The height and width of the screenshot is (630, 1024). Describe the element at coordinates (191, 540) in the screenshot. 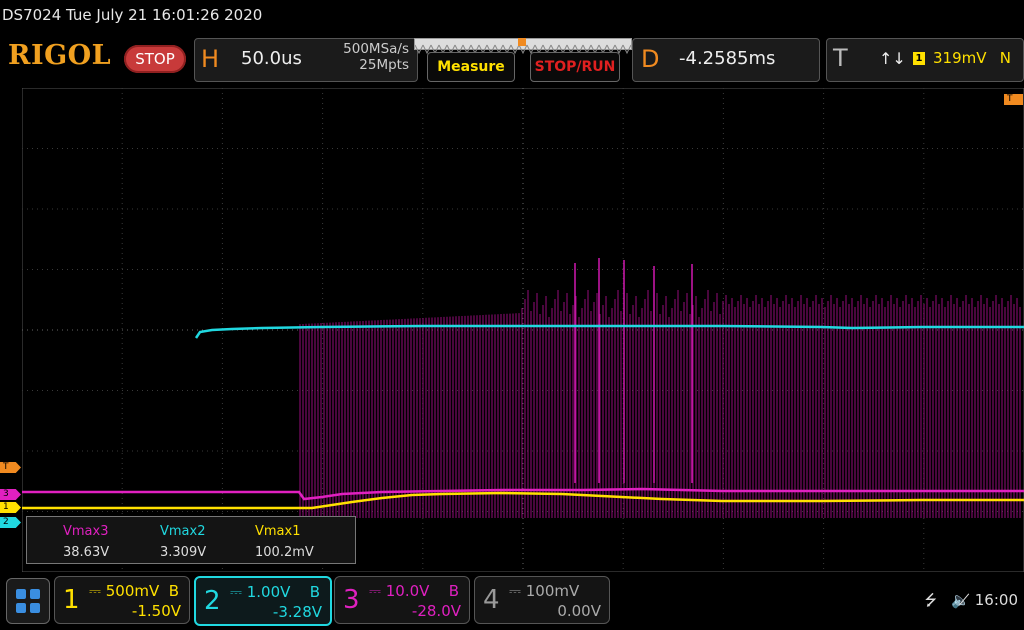

I see `measurement-panel: Vmax3 38.63V Vmax2 3.309V Vmax1 100.2mV` at that location.